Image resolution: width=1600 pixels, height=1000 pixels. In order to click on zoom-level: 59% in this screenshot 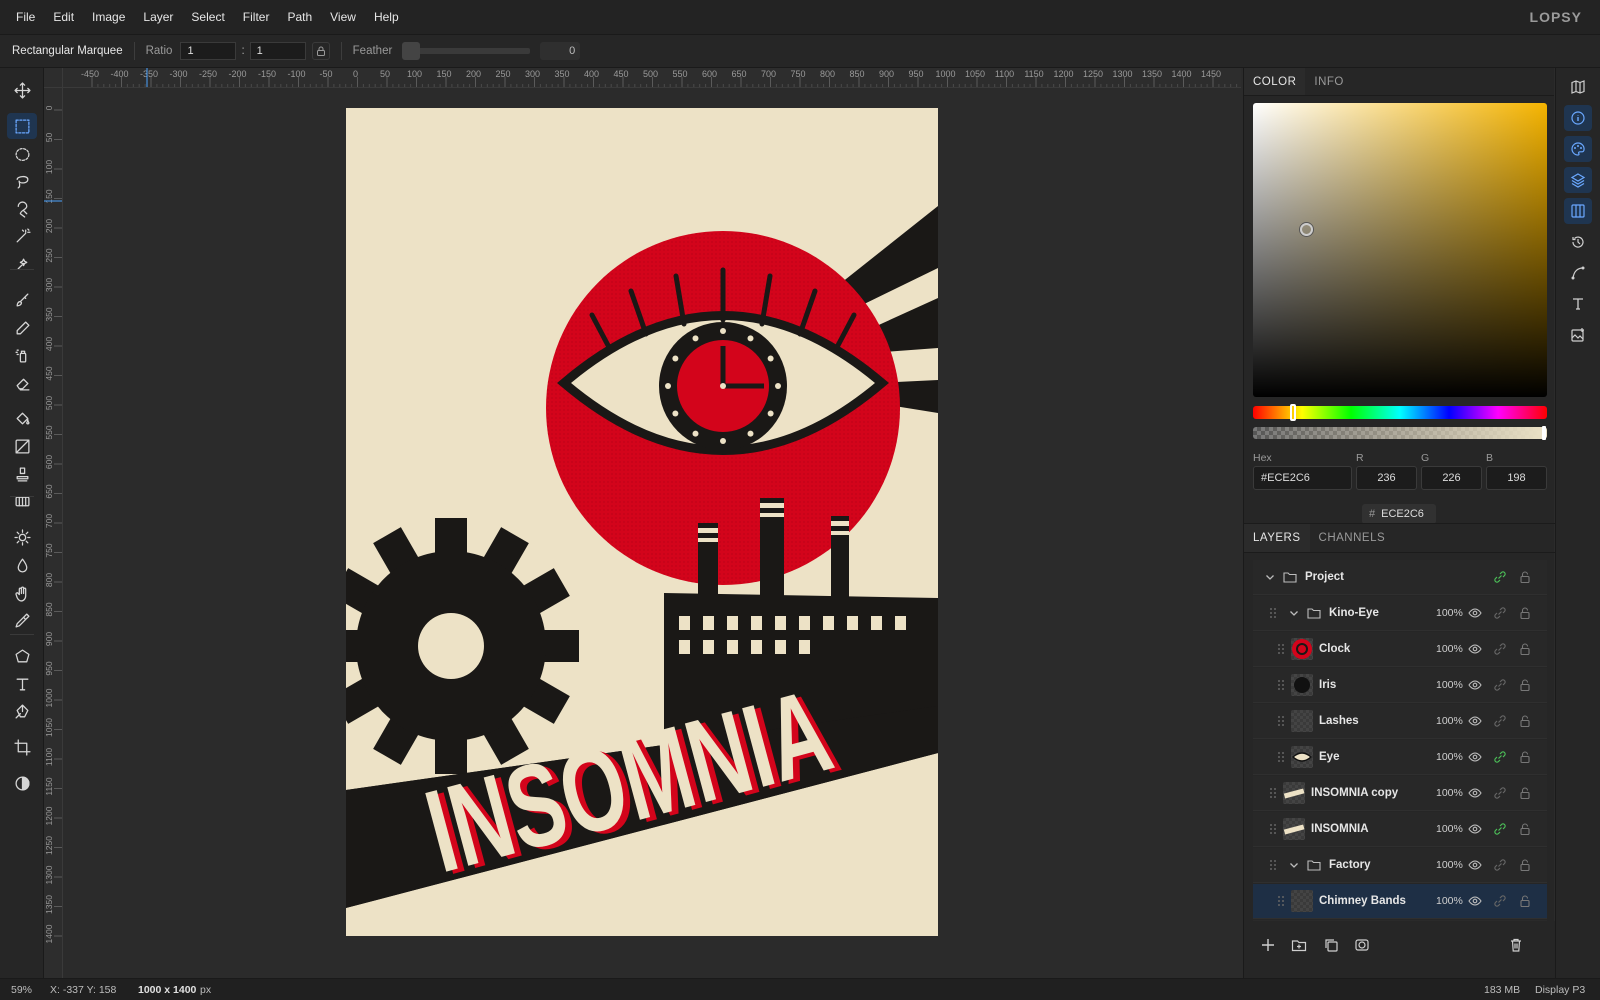, I will do `click(21, 990)`.